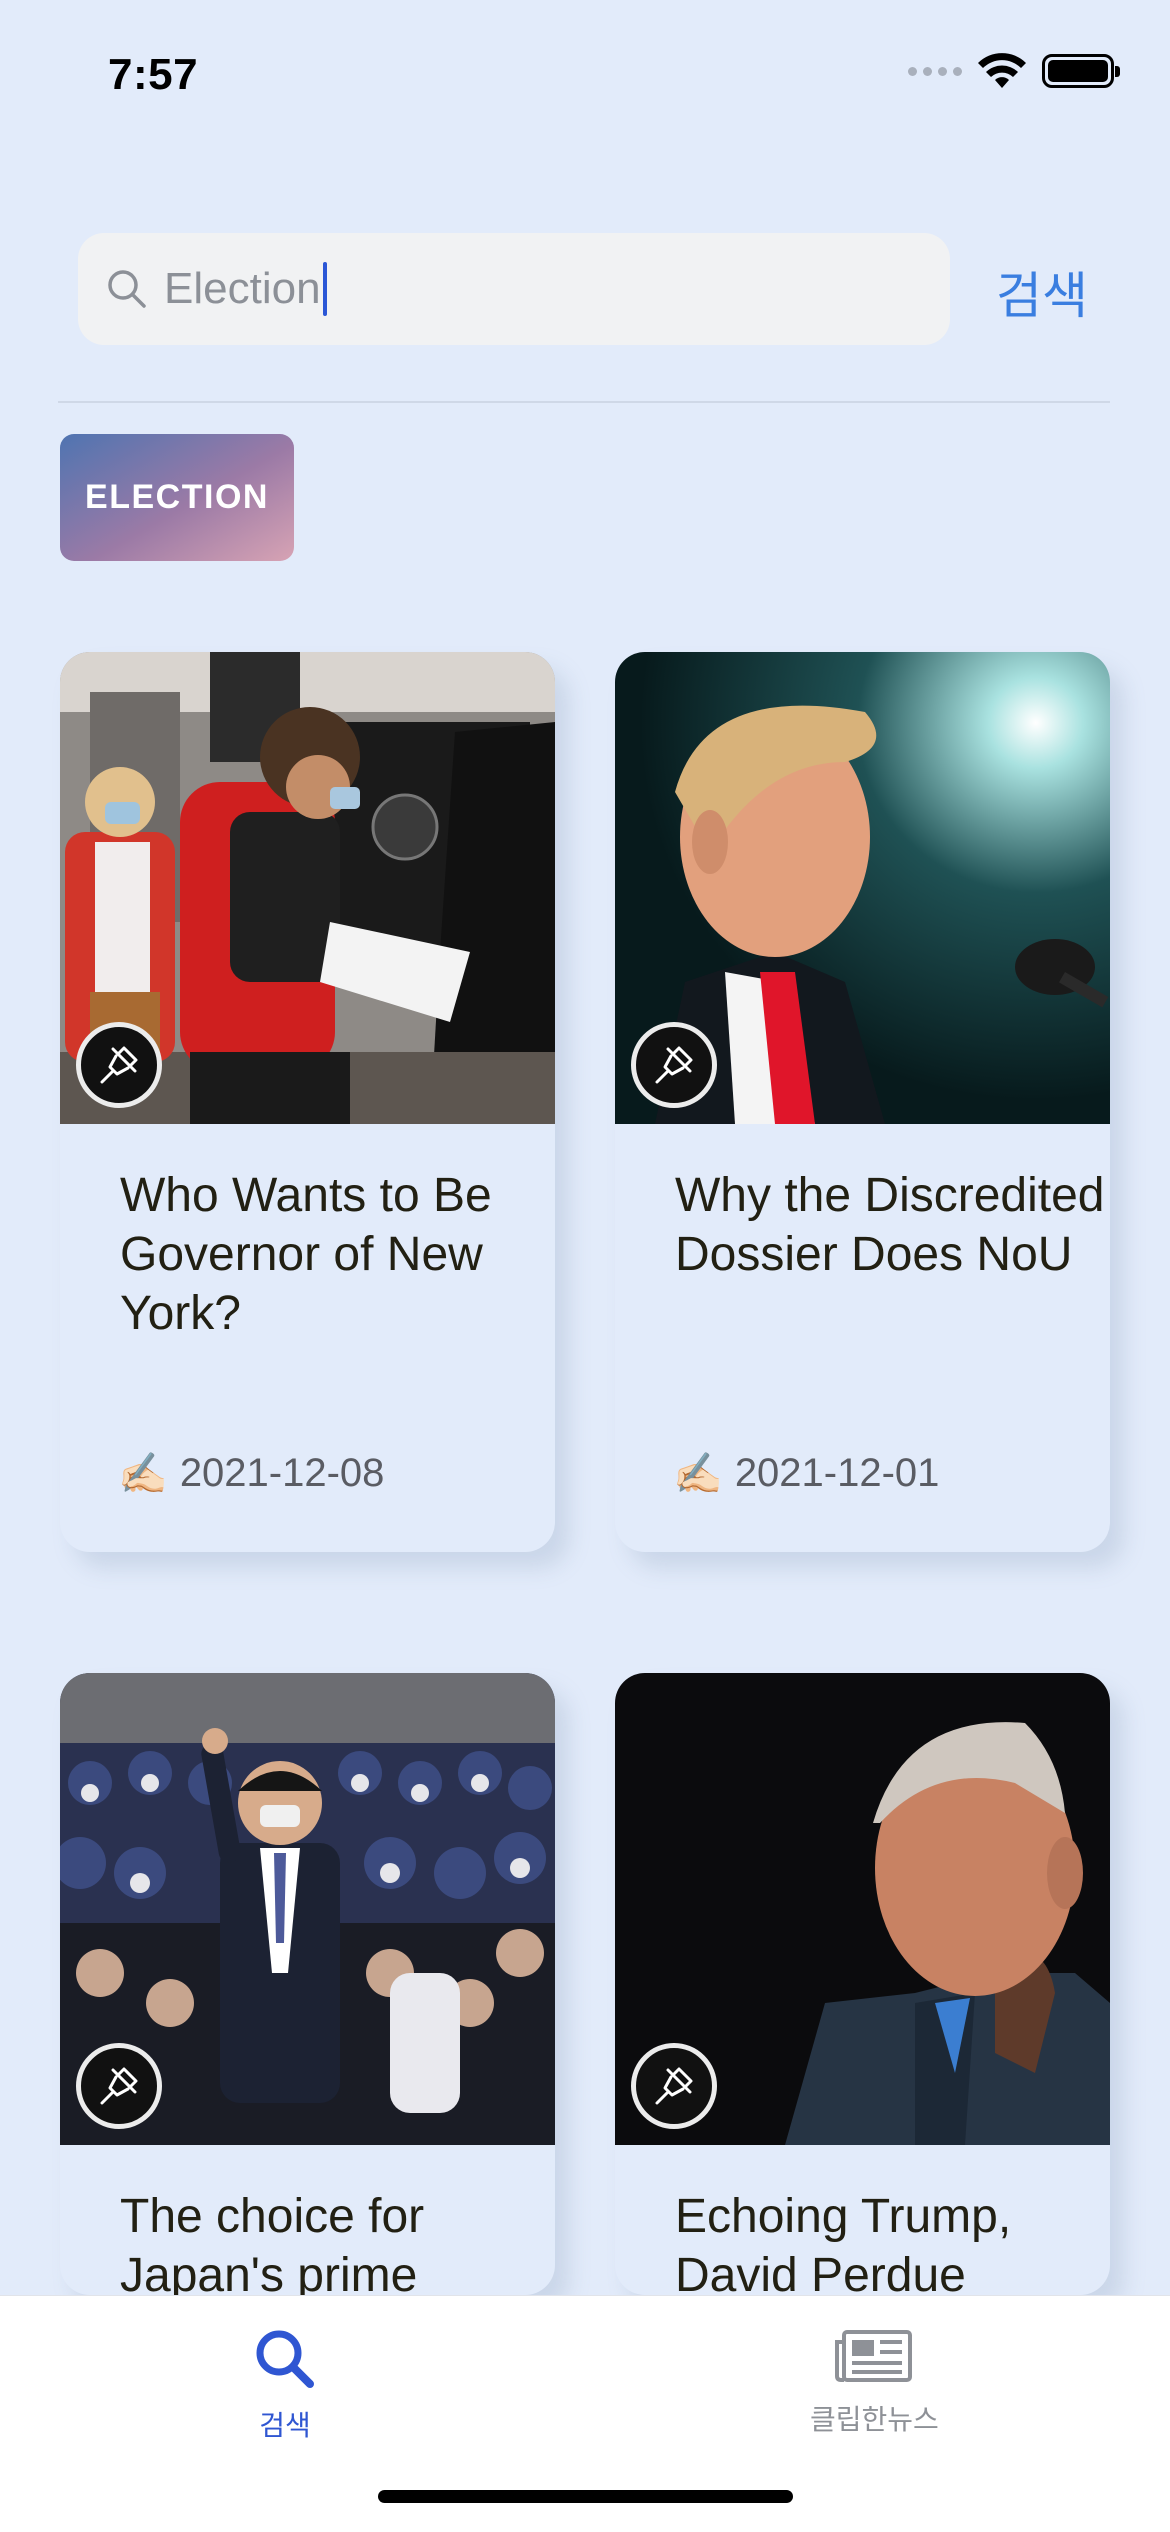  I want to click on text-cursor, so click(324, 289).